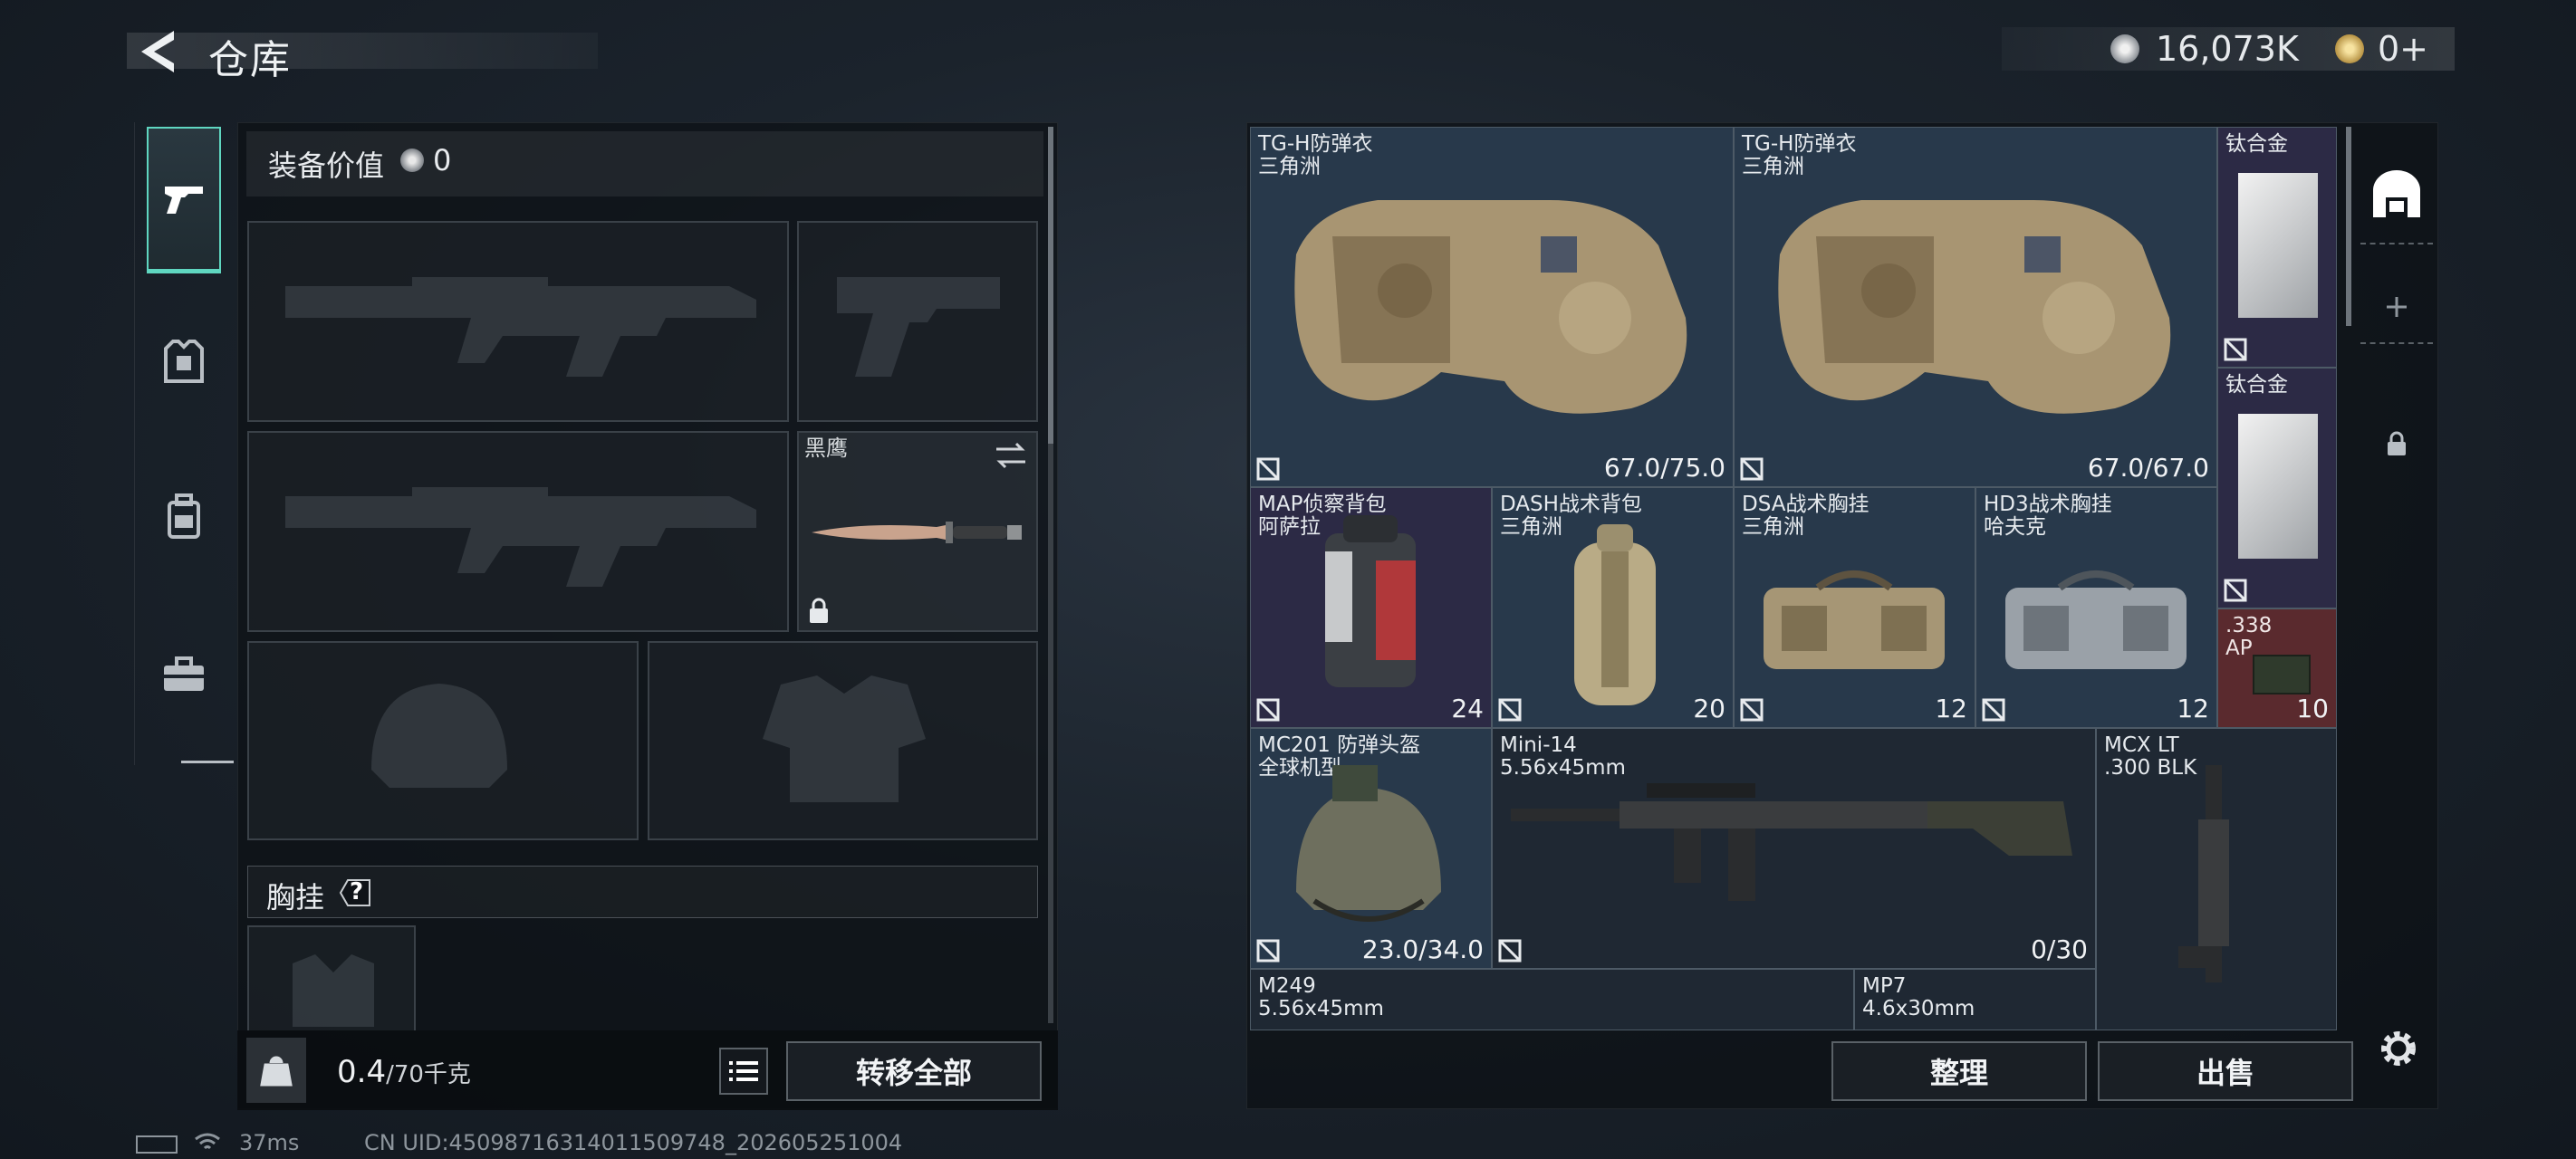 This screenshot has width=2576, height=1159. I want to click on add-stash-button, so click(2396, 308).